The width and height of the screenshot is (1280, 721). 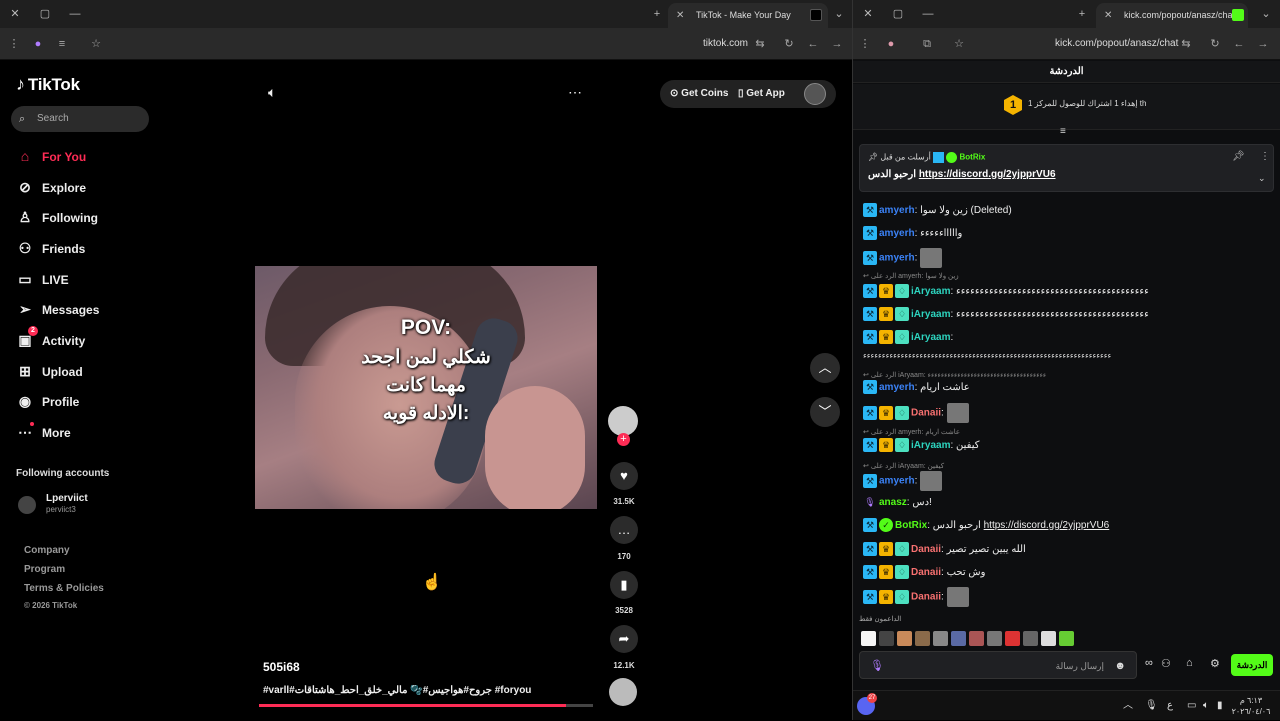 I want to click on nav-upload: ⊞ Upload, so click(x=49, y=371).